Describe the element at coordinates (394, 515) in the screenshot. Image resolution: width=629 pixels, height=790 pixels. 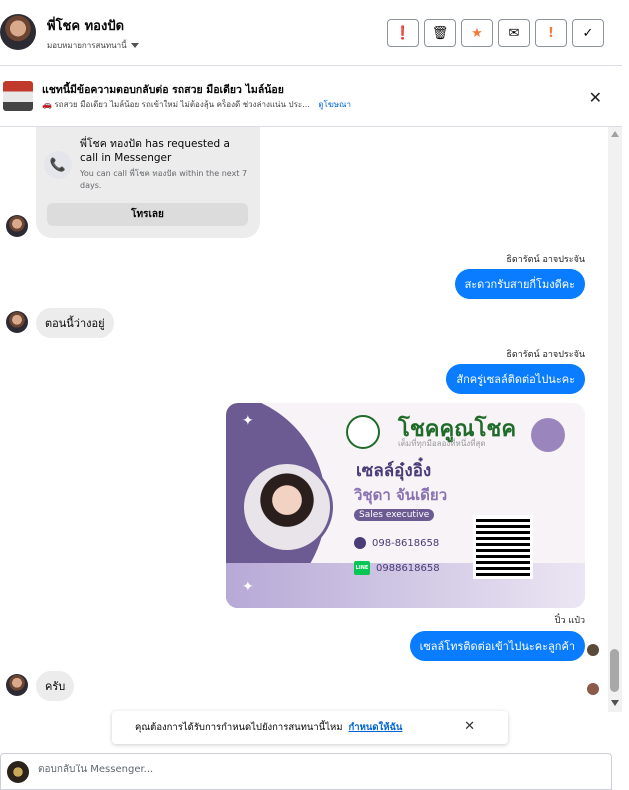
I see `card-role: Sales executive` at that location.